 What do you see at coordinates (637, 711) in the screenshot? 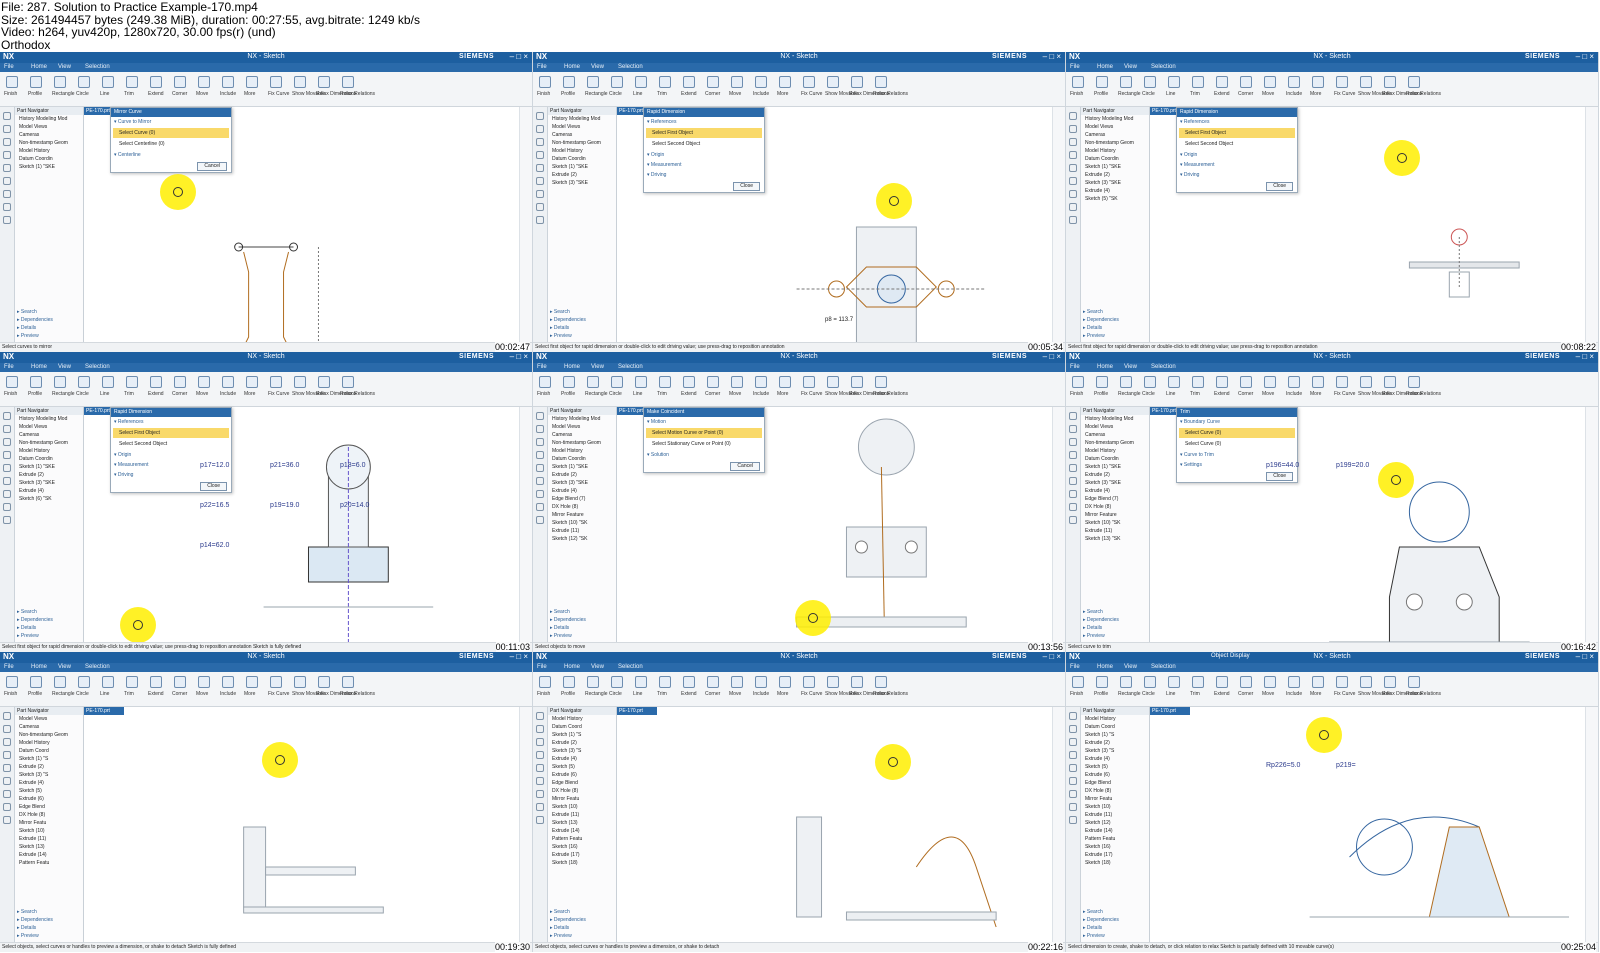
I see `file-tab: PE-170.prt` at bounding box center [637, 711].